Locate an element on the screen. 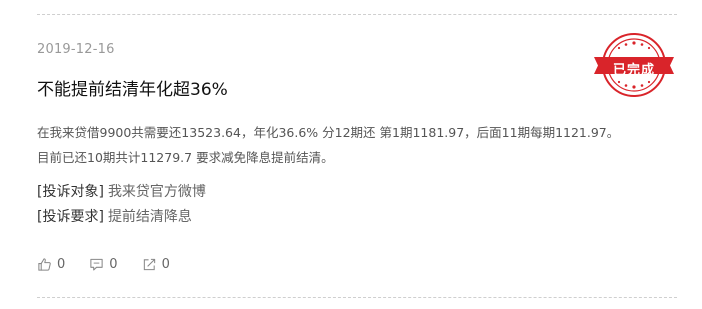  completed-stamp: 已完成 is located at coordinates (634, 65).